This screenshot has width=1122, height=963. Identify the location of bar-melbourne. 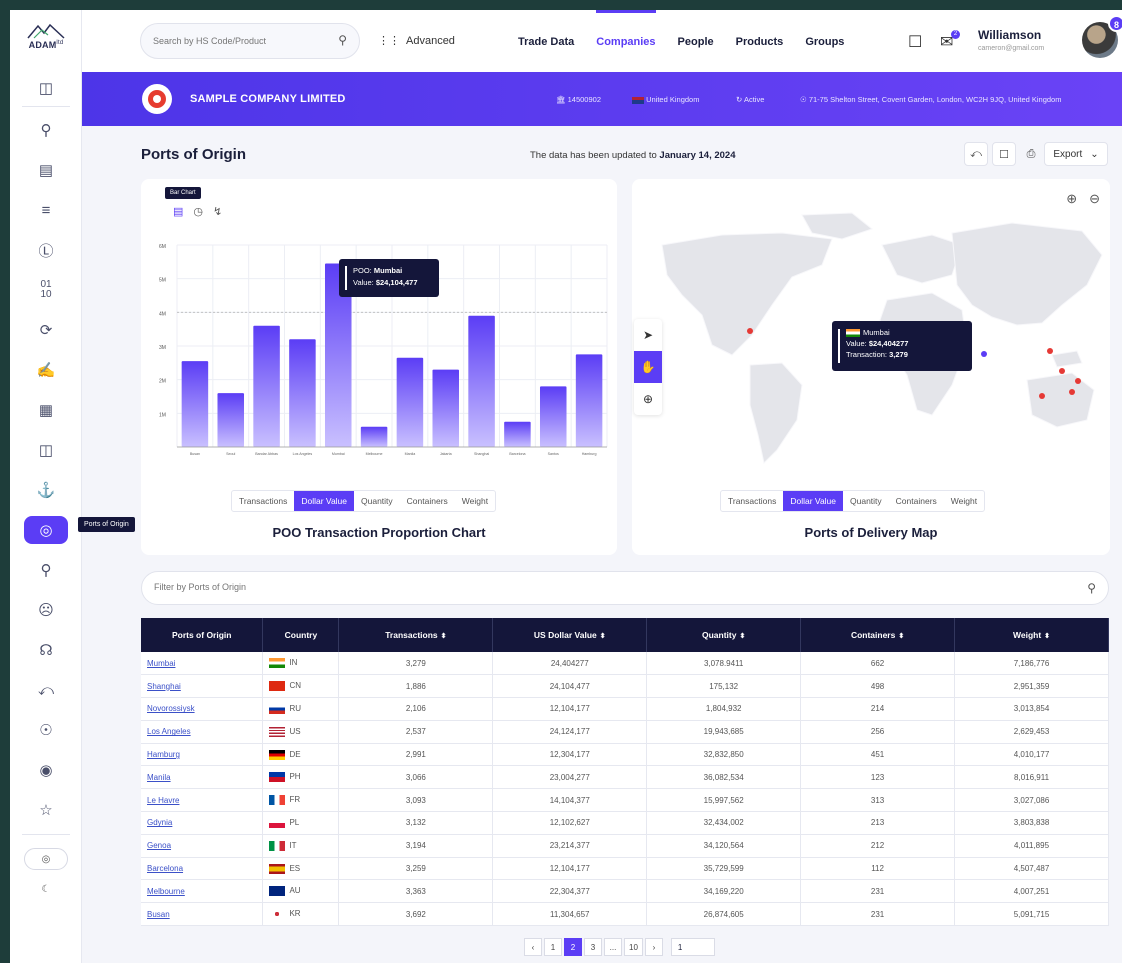
(374, 436).